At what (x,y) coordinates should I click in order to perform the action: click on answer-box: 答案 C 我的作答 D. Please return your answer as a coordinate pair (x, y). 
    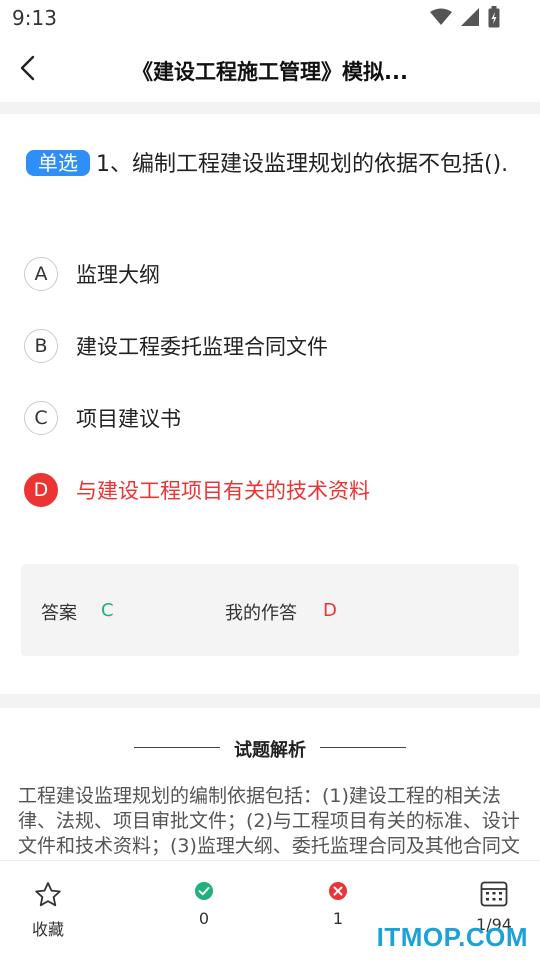
    Looking at the image, I should click on (270, 610).